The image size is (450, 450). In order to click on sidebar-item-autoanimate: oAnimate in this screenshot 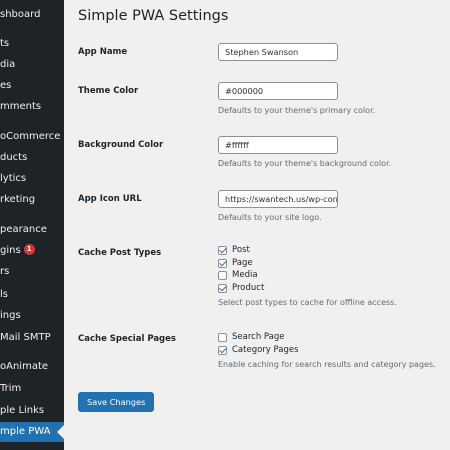, I will do `click(32, 367)`.